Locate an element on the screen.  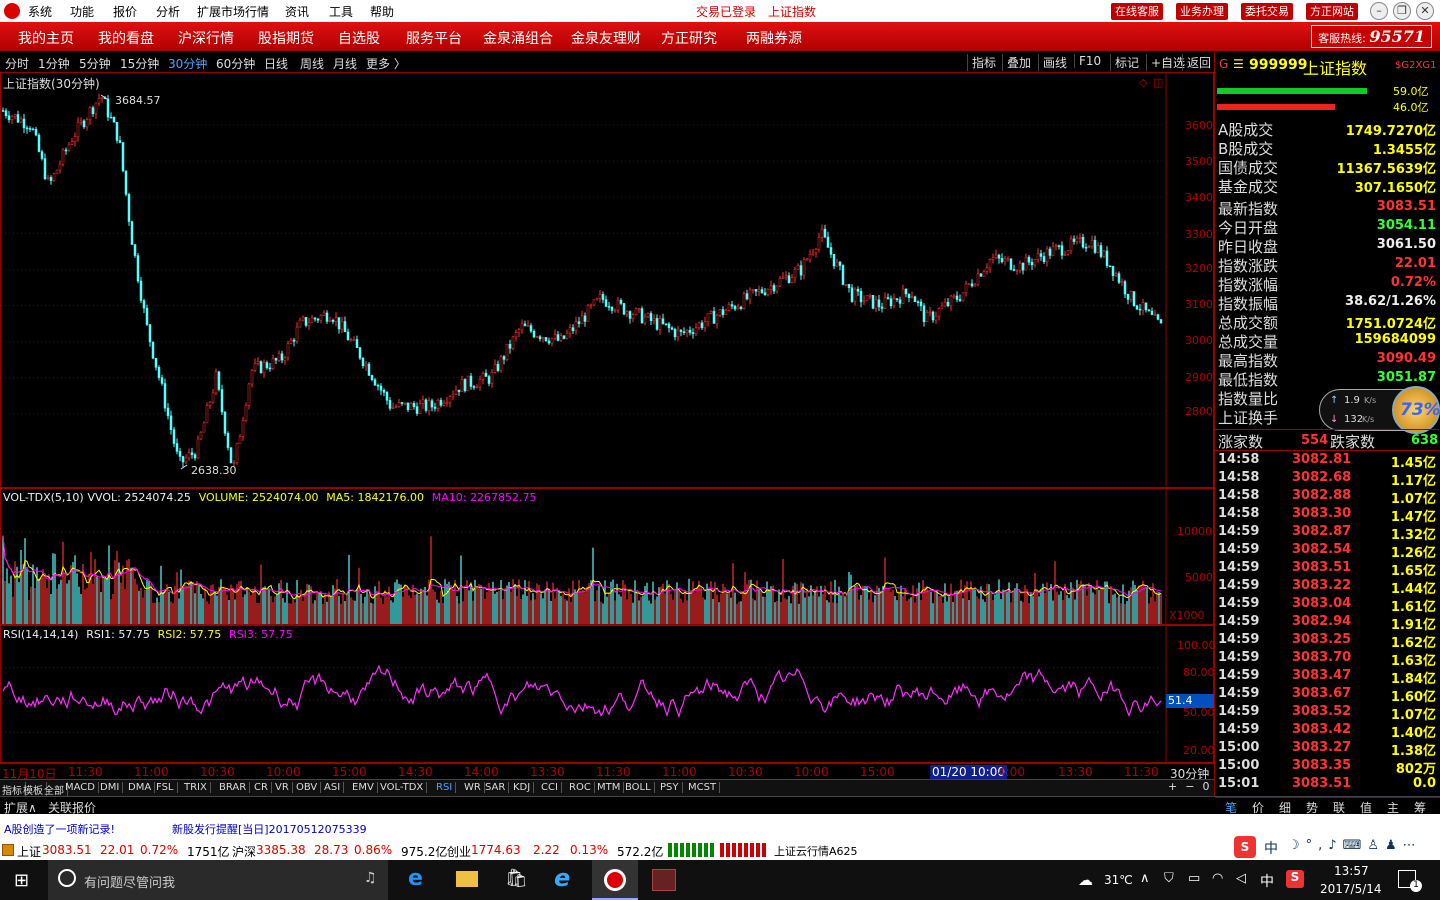
indicator-tab: VOL-TDX is located at coordinates (404, 787).